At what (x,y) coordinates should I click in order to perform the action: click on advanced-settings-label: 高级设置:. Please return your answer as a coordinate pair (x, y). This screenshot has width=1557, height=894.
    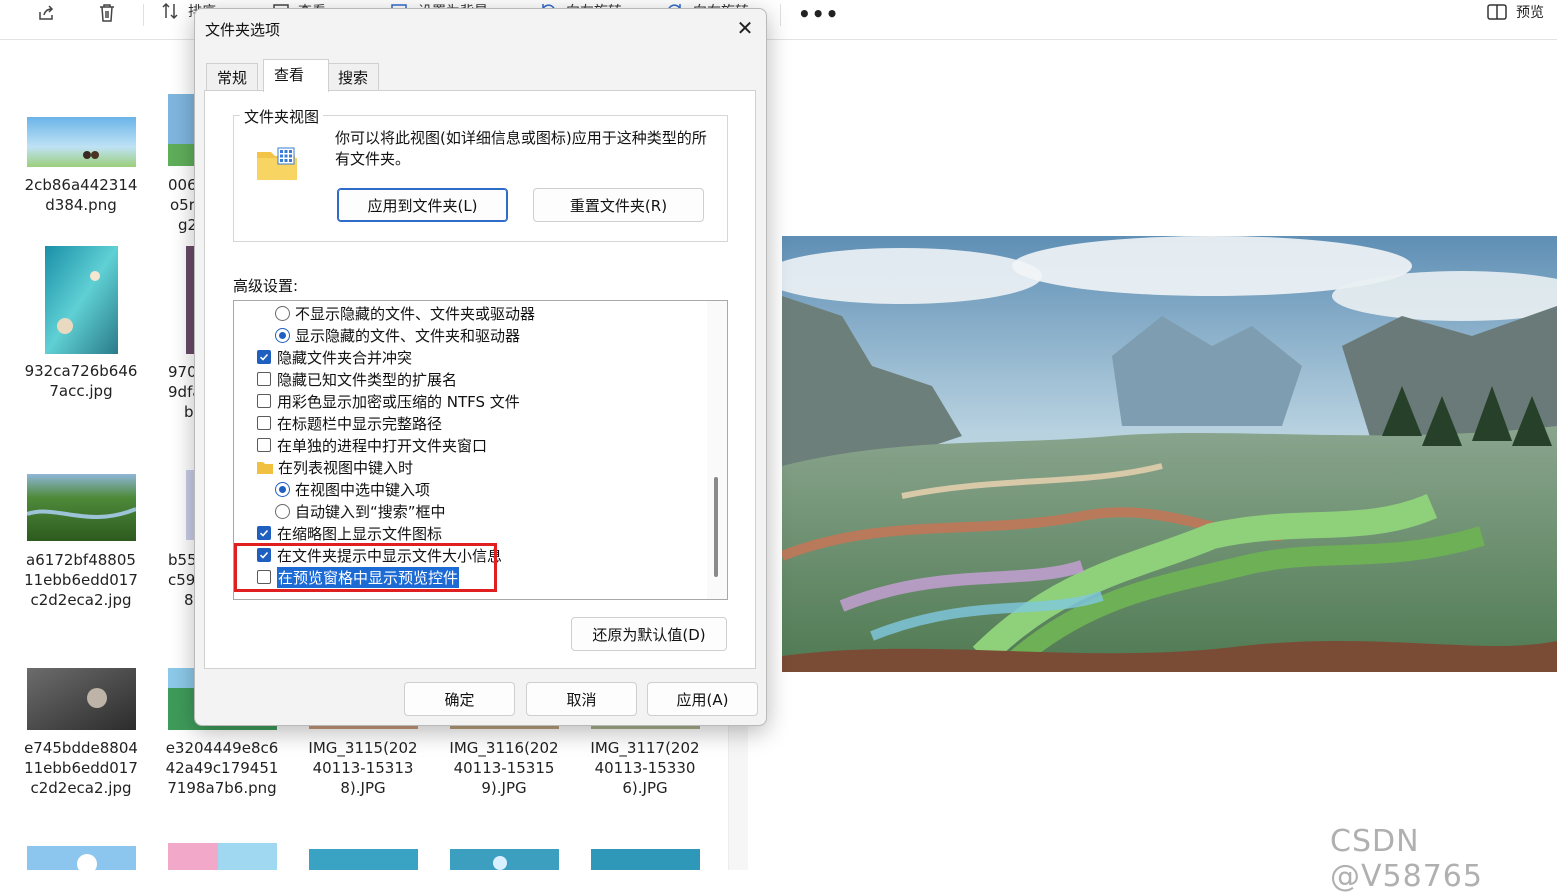
    Looking at the image, I should click on (266, 286).